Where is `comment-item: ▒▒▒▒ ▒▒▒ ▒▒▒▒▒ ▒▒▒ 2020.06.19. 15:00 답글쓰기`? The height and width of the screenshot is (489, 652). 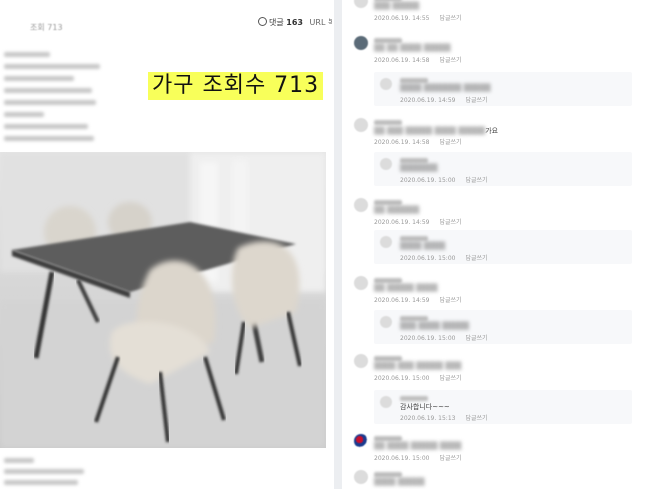 comment-item: ▒▒▒▒ ▒▒▒ ▒▒▒▒▒ ▒▒▒ 2020.06.19. 15:00 답글쓰기 is located at coordinates (498, 369).